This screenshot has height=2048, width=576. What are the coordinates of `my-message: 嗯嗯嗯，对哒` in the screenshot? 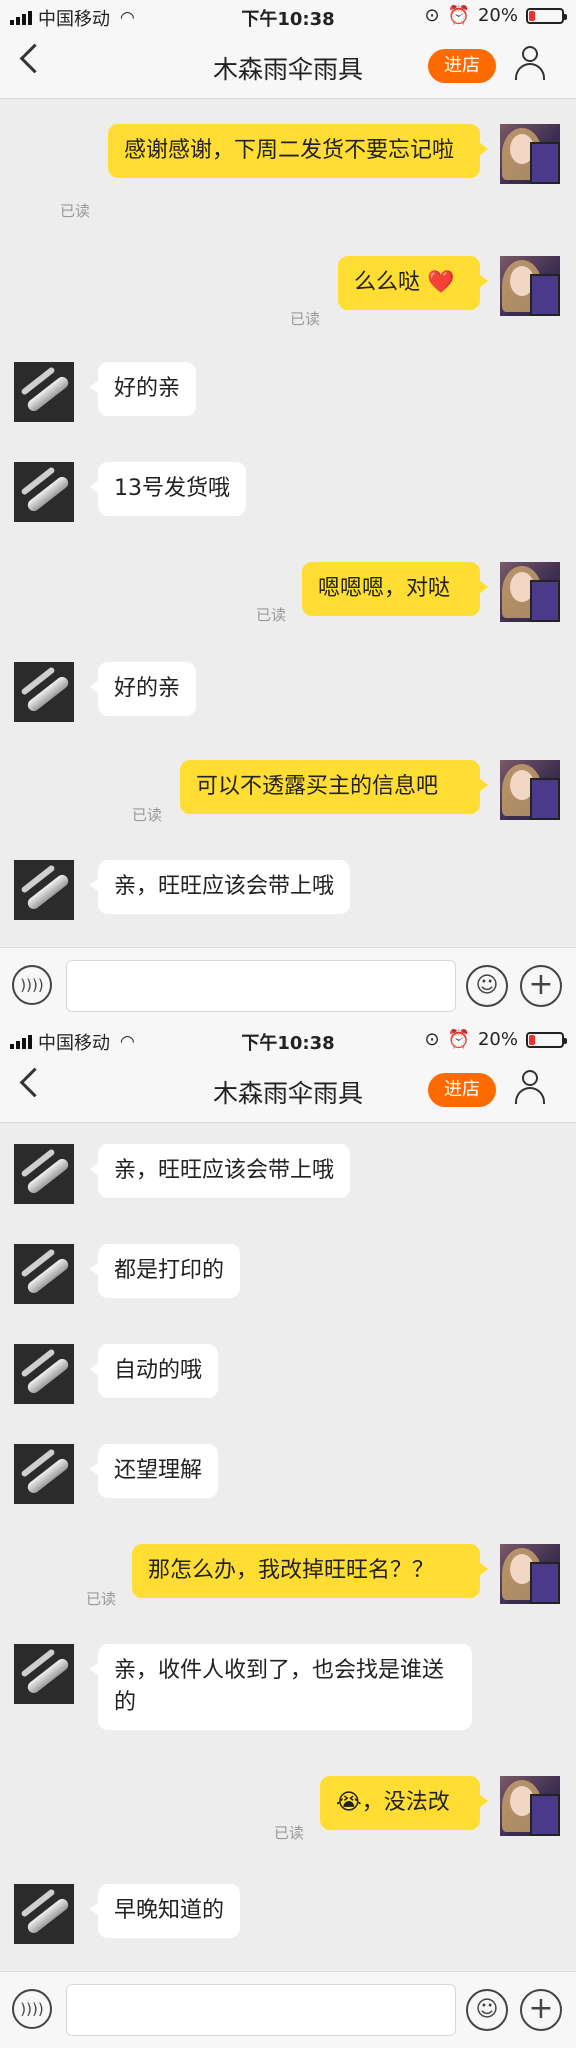 It's located at (395, 589).